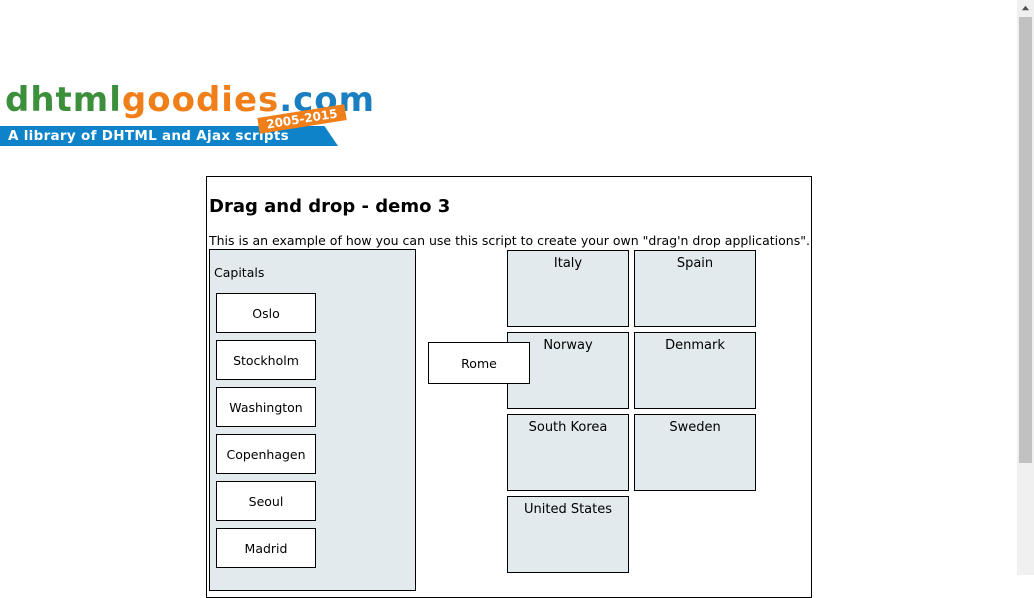 The width and height of the screenshot is (1034, 598). Describe the element at coordinates (695, 288) in the screenshot. I see `country-spain: Spain` at that location.